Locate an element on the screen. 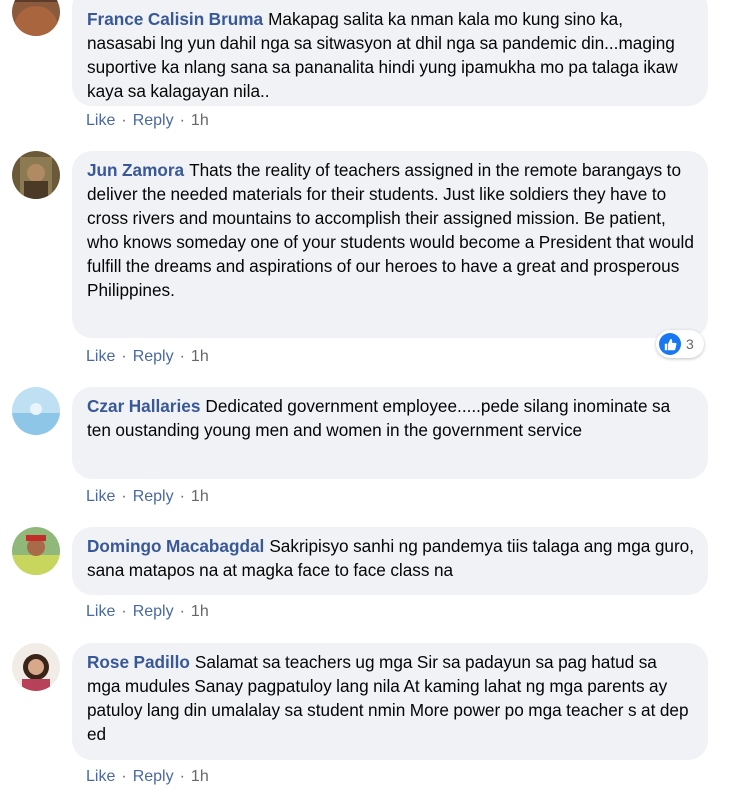 Image resolution: width=750 pixels, height=799 pixels. reaction-summary: 3 is located at coordinates (680, 344).